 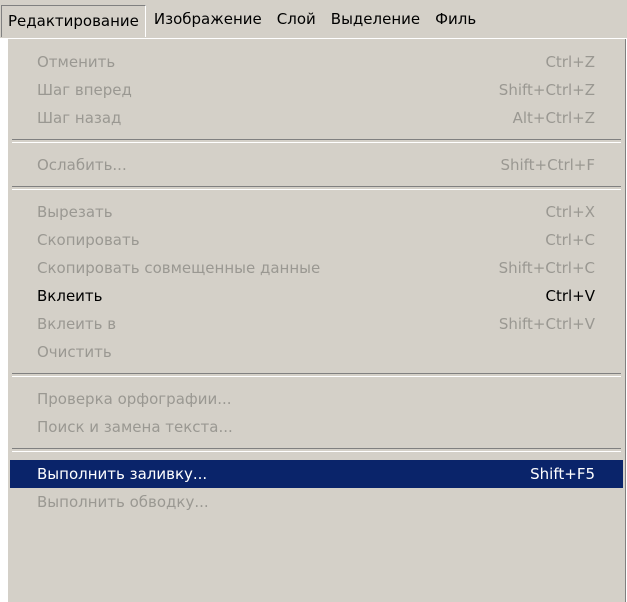 What do you see at coordinates (546, 268) in the screenshot?
I see `menu-item-shortcut: Shift+Ctrl+C` at bounding box center [546, 268].